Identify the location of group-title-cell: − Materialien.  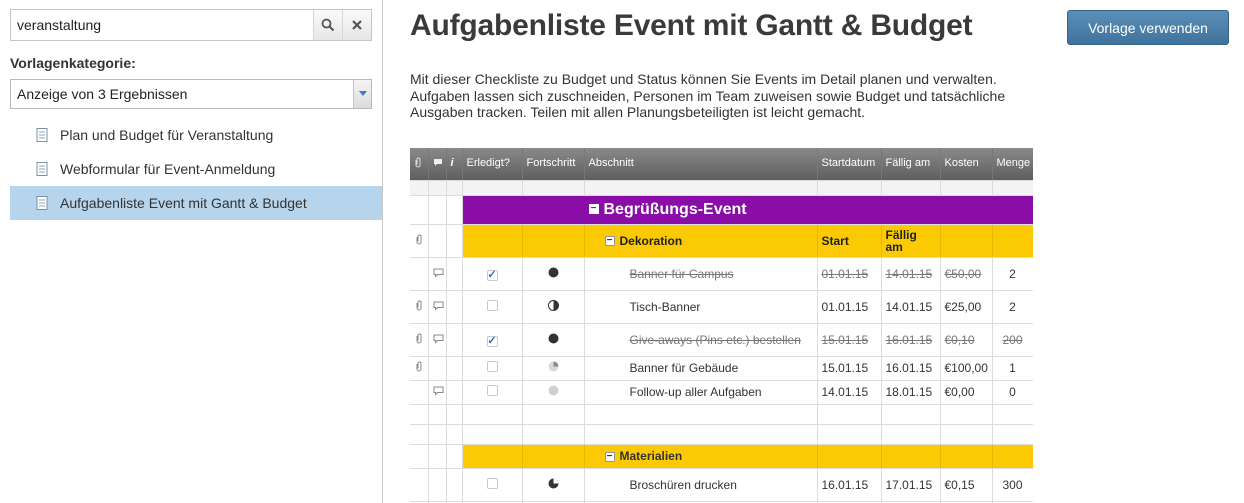
(701, 456).